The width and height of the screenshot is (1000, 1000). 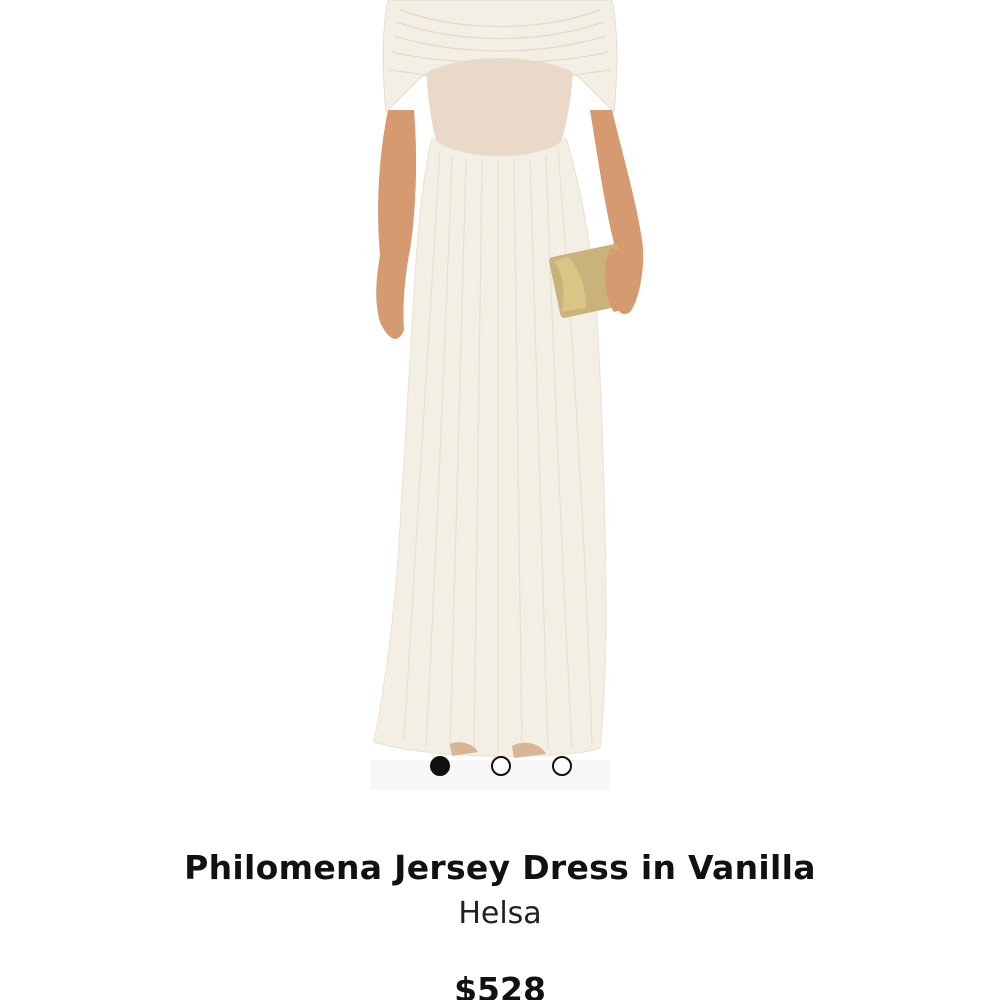 I want to click on product-title: Philomena Jersey Dress in Vanilla, so click(x=500, y=867).